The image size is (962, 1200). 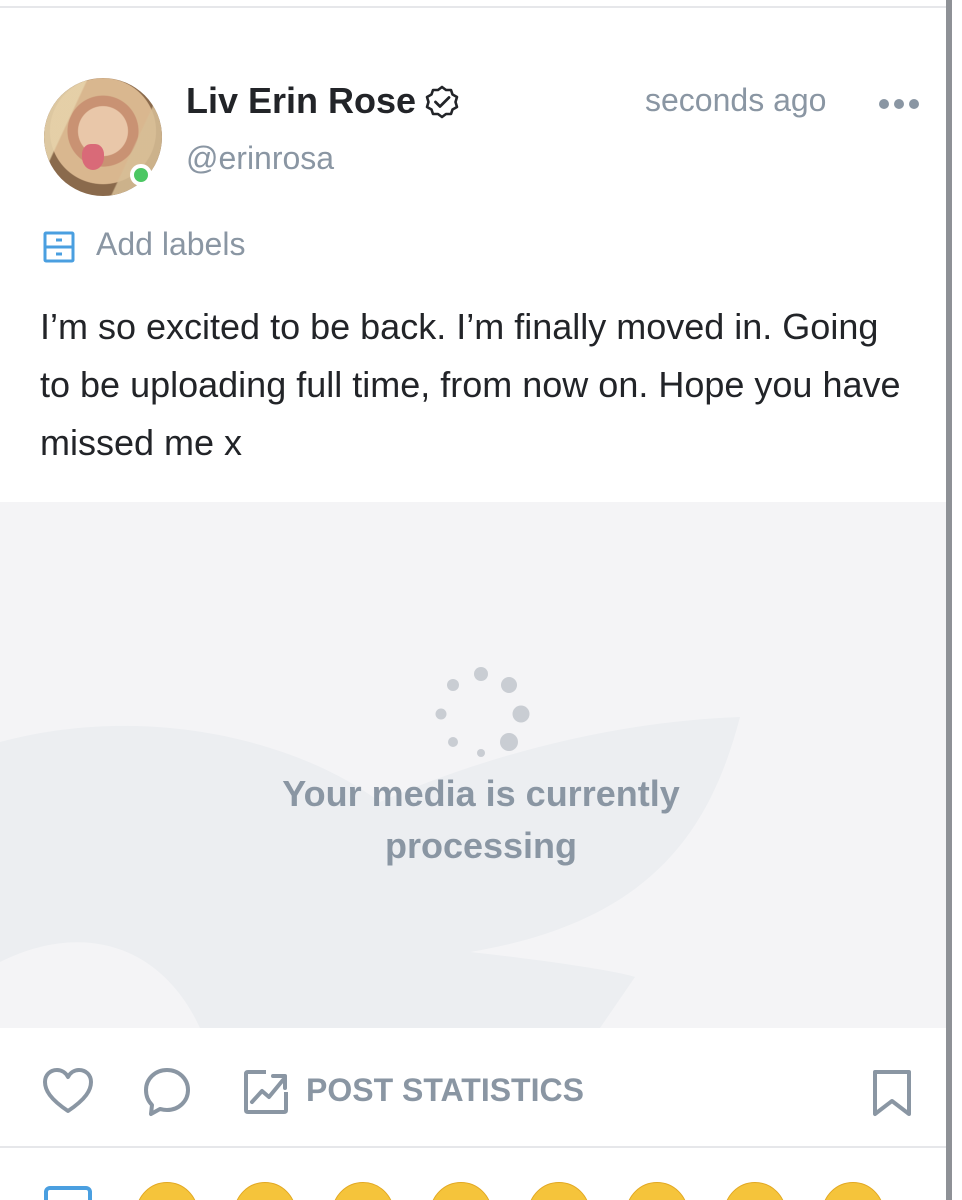 What do you see at coordinates (141, 175) in the screenshot?
I see `online-status-dot` at bounding box center [141, 175].